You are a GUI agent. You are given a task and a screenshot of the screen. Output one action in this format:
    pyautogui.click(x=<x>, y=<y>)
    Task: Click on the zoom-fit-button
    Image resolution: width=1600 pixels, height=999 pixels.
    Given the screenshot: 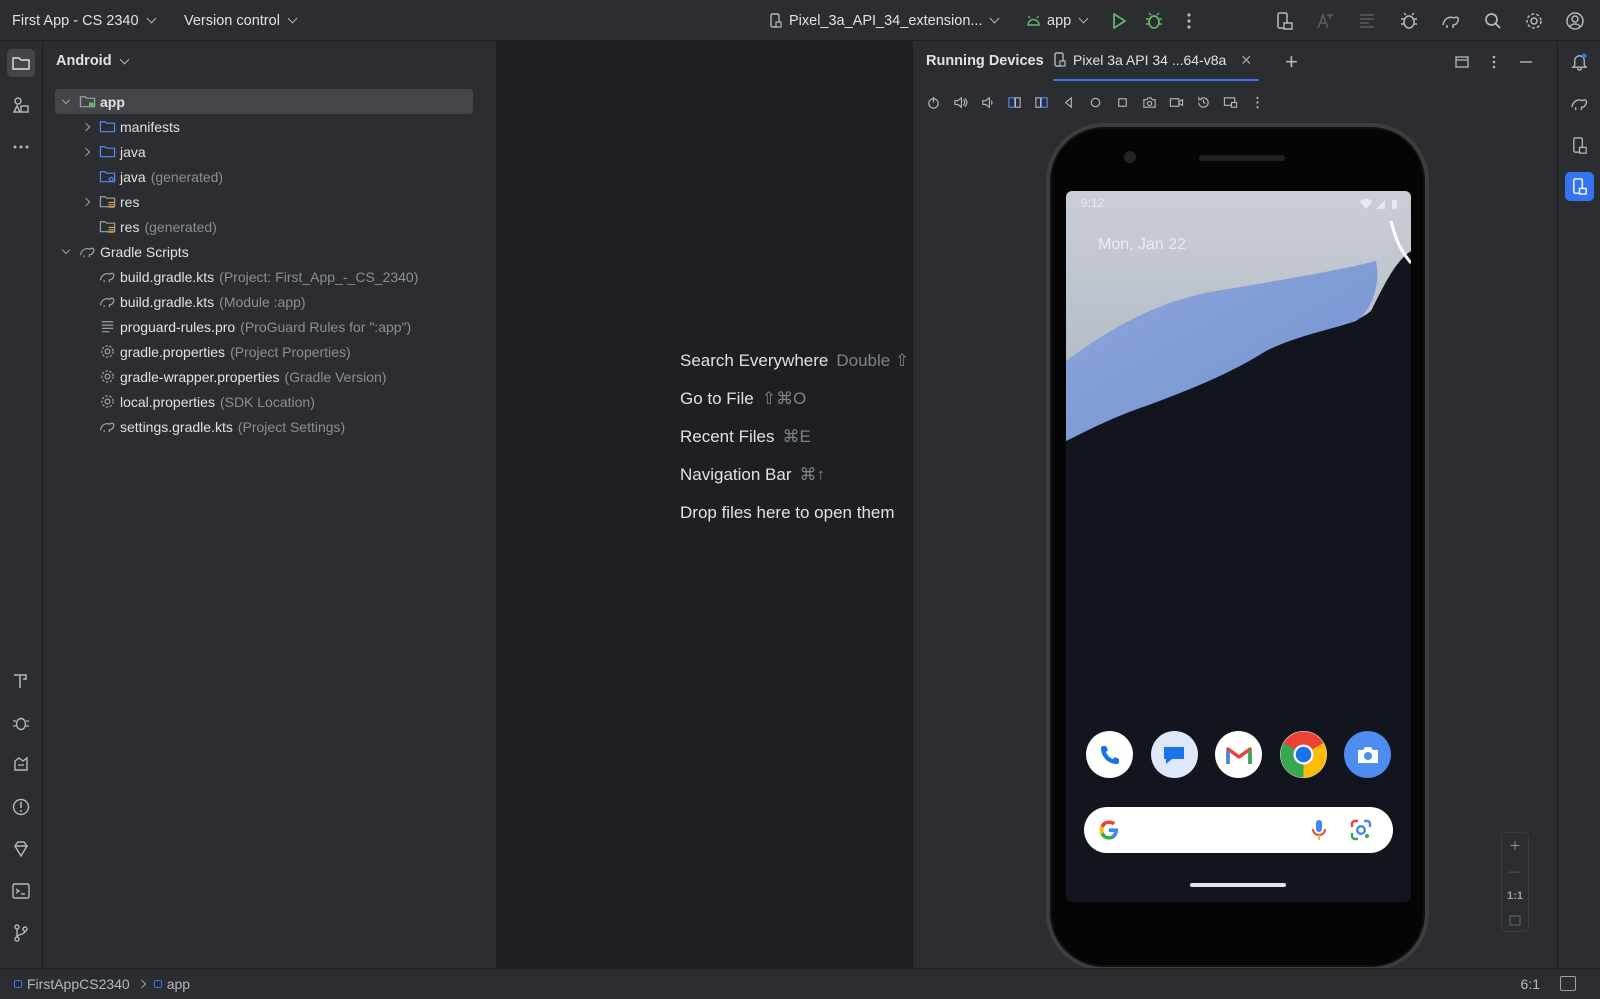 What is the action you would take?
    pyautogui.click(x=1515, y=920)
    